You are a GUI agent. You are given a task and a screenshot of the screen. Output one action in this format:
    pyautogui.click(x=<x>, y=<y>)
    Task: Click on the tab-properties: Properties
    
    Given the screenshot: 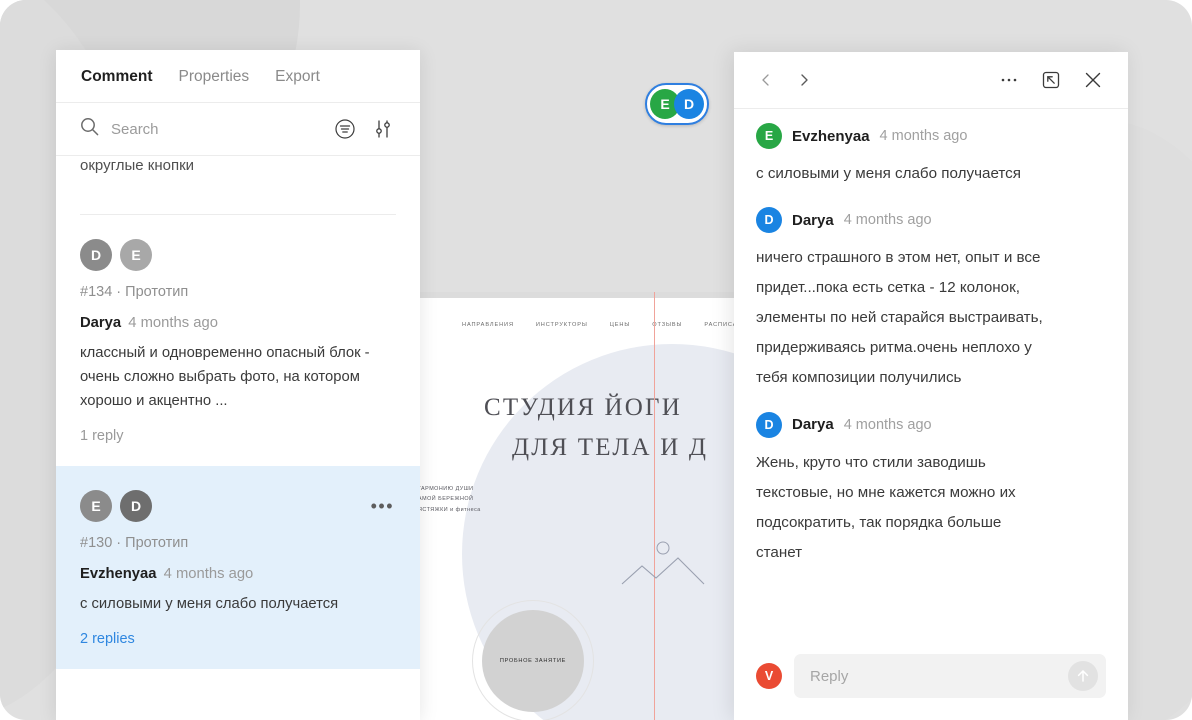 What is the action you would take?
    pyautogui.click(x=213, y=77)
    